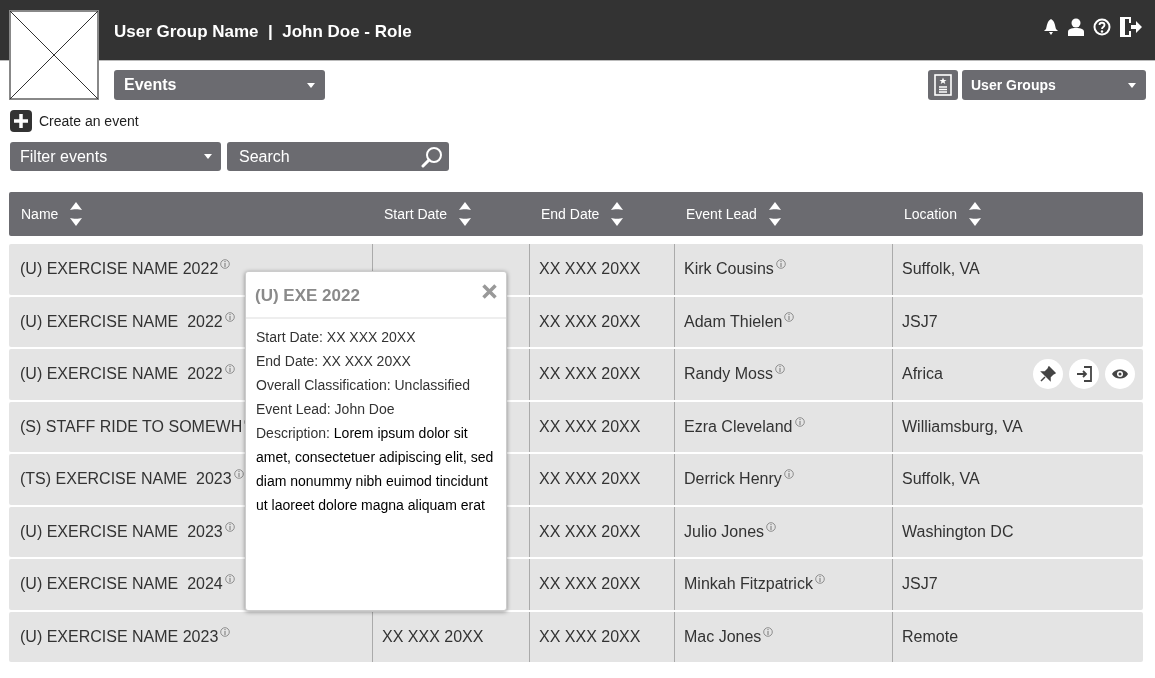 Image resolution: width=1155 pixels, height=678 pixels. I want to click on table-cell: (U) EXERCISE NAME 2024, so click(121, 584).